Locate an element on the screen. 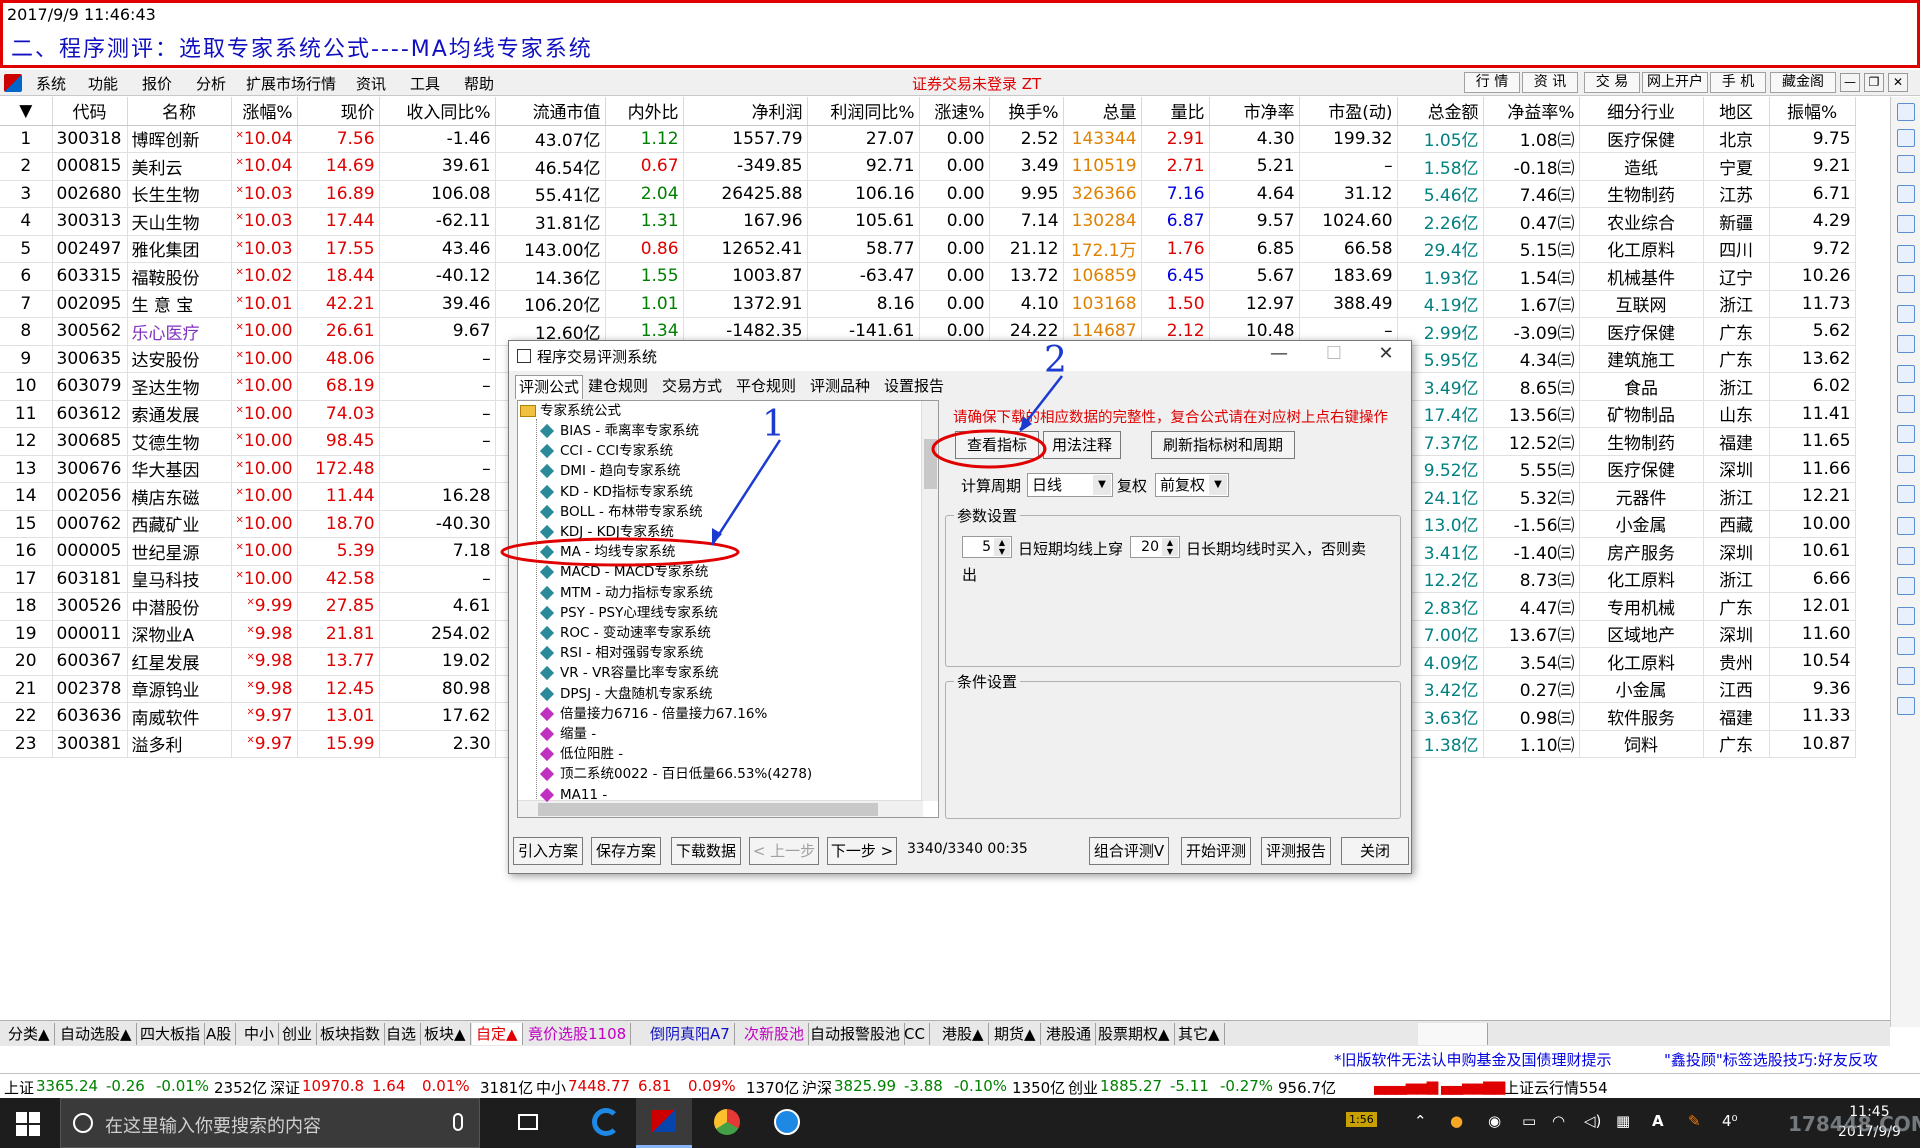  next-step-button: 下一步 > is located at coordinates (862, 851).